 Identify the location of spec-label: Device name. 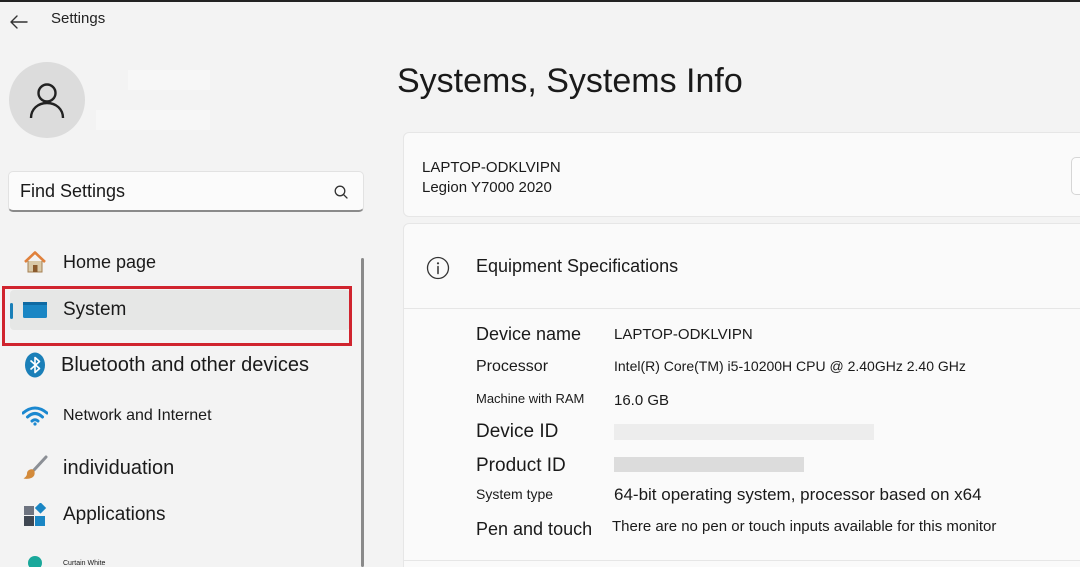
(529, 334).